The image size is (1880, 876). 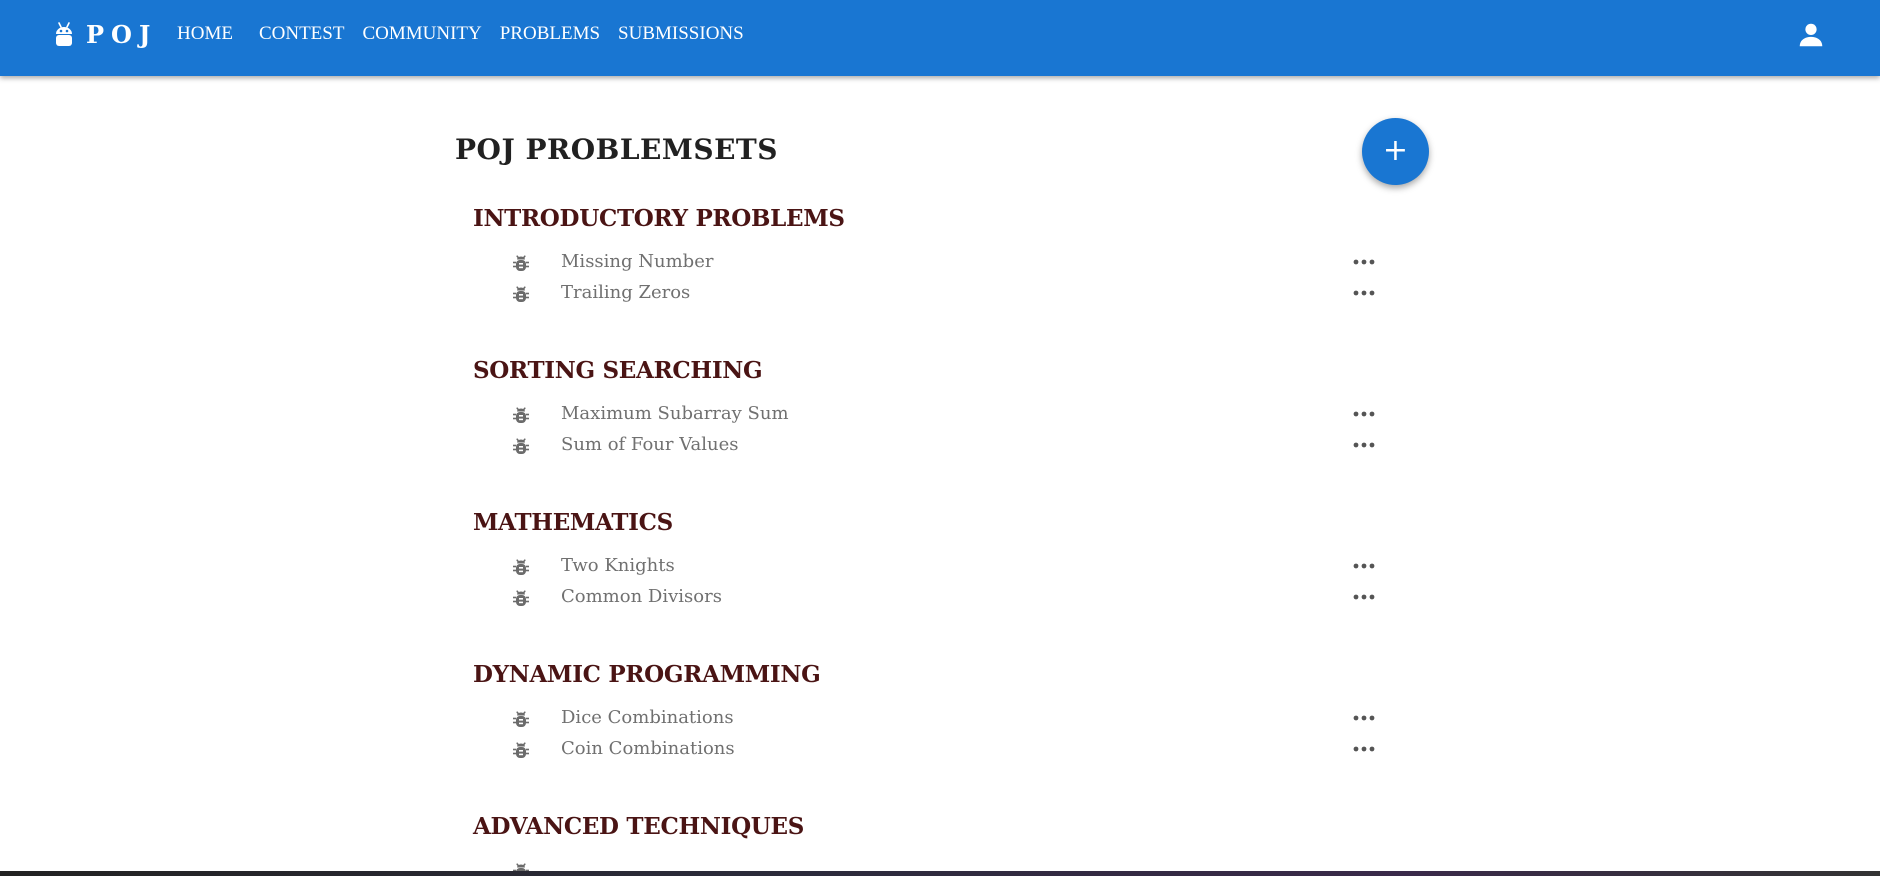 What do you see at coordinates (933, 446) in the screenshot?
I see `problem-item: Sum of Four Values` at bounding box center [933, 446].